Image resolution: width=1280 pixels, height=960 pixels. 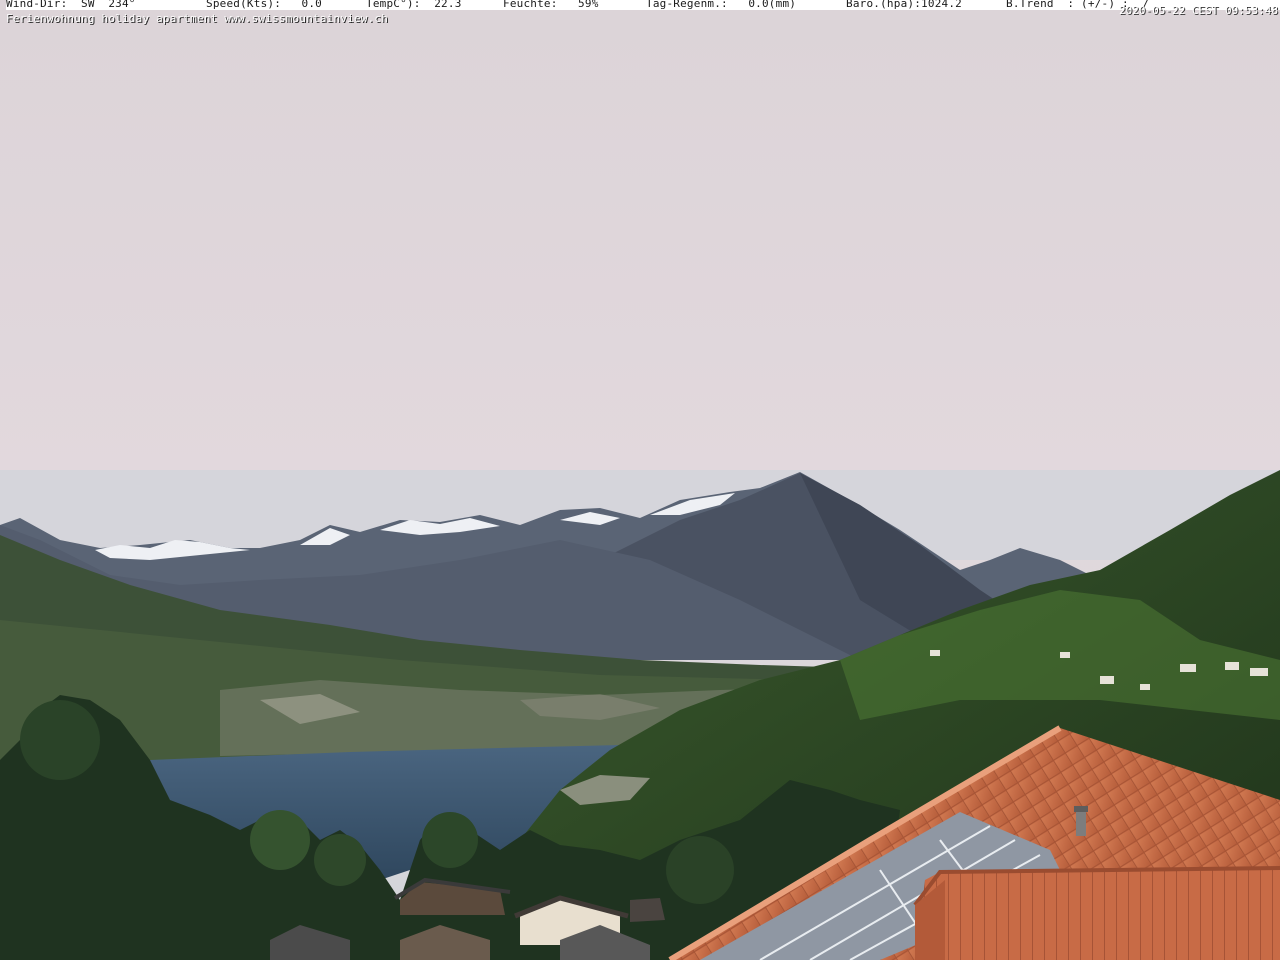 What do you see at coordinates (1097, 914) in the screenshot?
I see `lower-roof` at bounding box center [1097, 914].